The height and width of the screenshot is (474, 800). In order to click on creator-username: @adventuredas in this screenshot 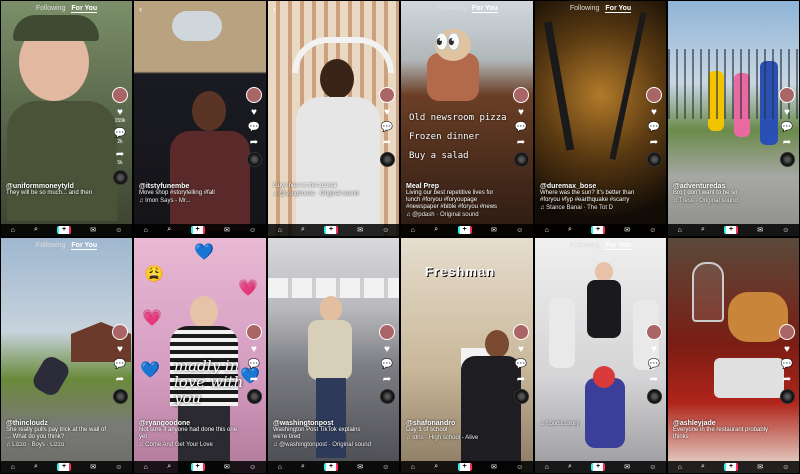, I will do `click(724, 186)`.